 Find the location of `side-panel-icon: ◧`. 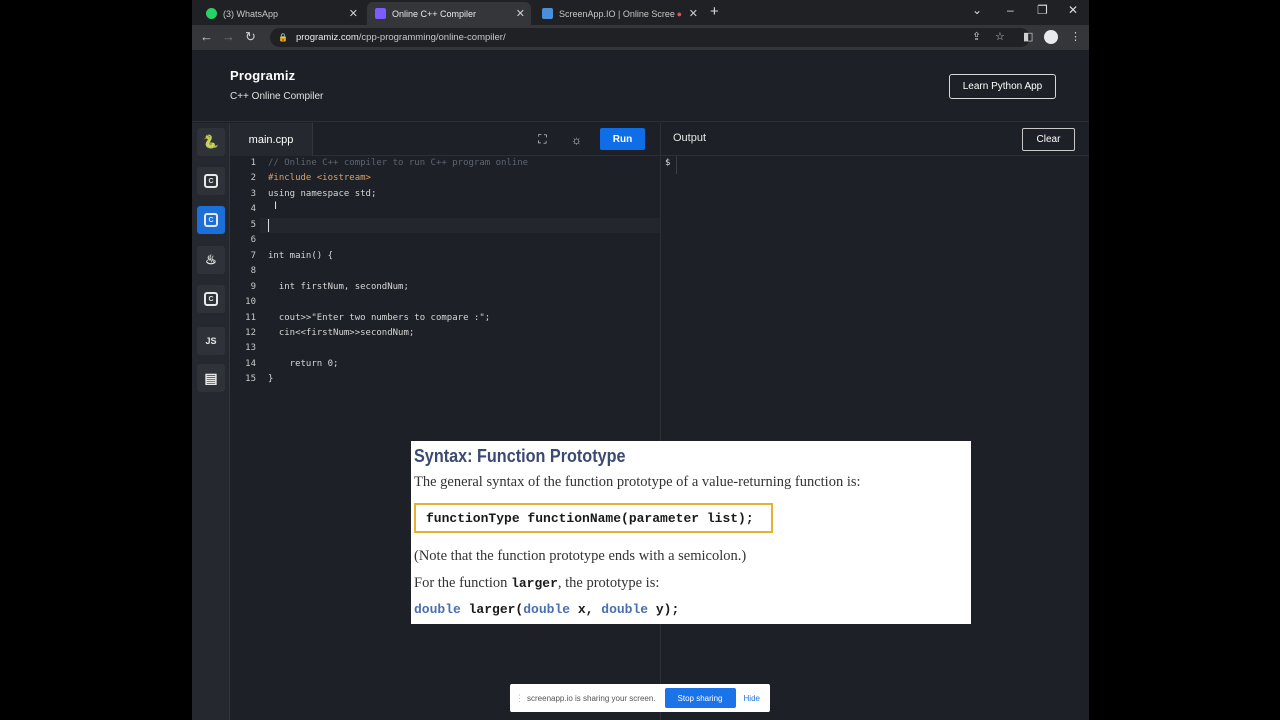

side-panel-icon: ◧ is located at coordinates (1028, 36).